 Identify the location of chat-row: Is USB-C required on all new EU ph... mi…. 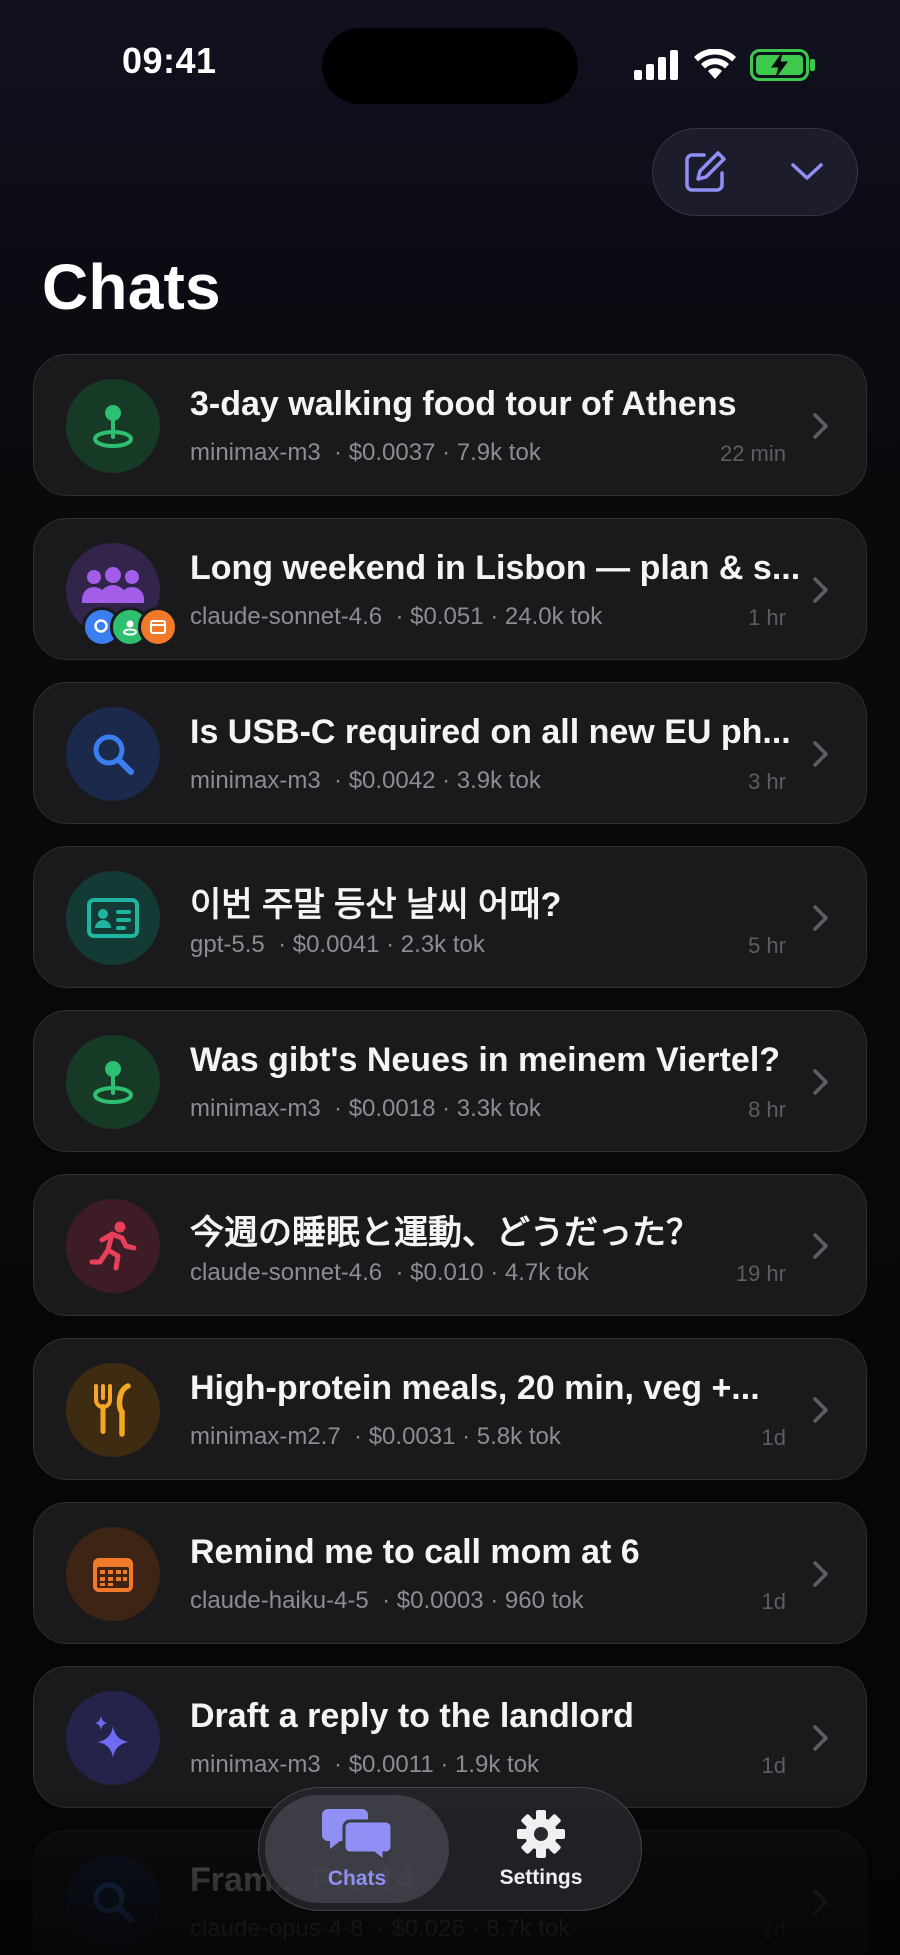
(450, 753).